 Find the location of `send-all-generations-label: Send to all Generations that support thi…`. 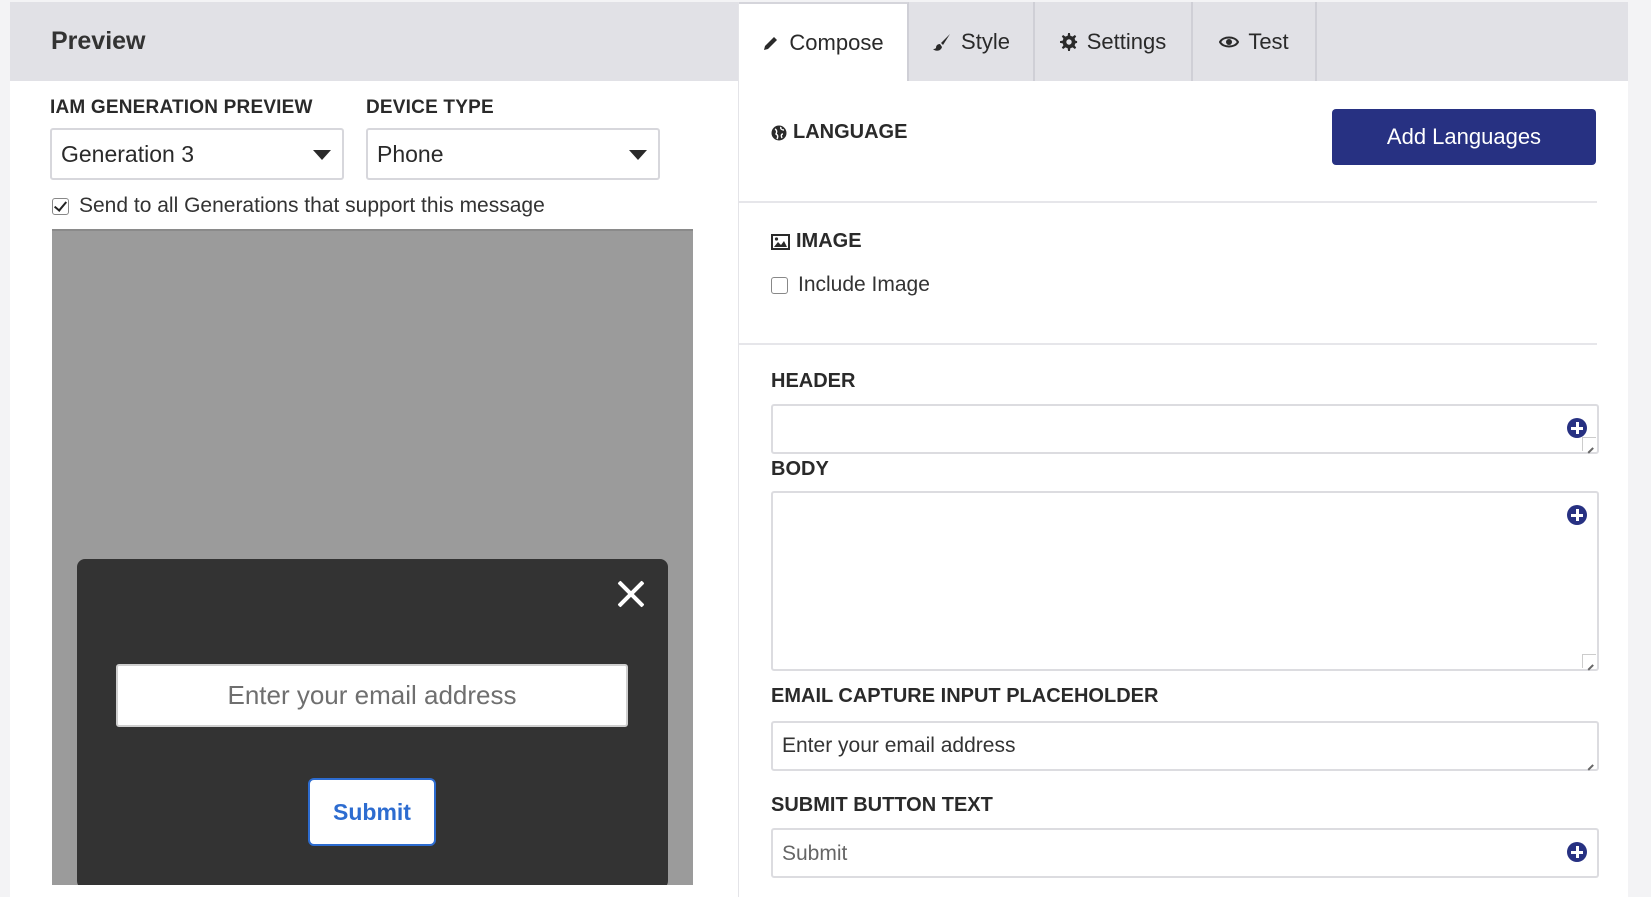

send-all-generations-label: Send to all Generations that support thi… is located at coordinates (312, 206).